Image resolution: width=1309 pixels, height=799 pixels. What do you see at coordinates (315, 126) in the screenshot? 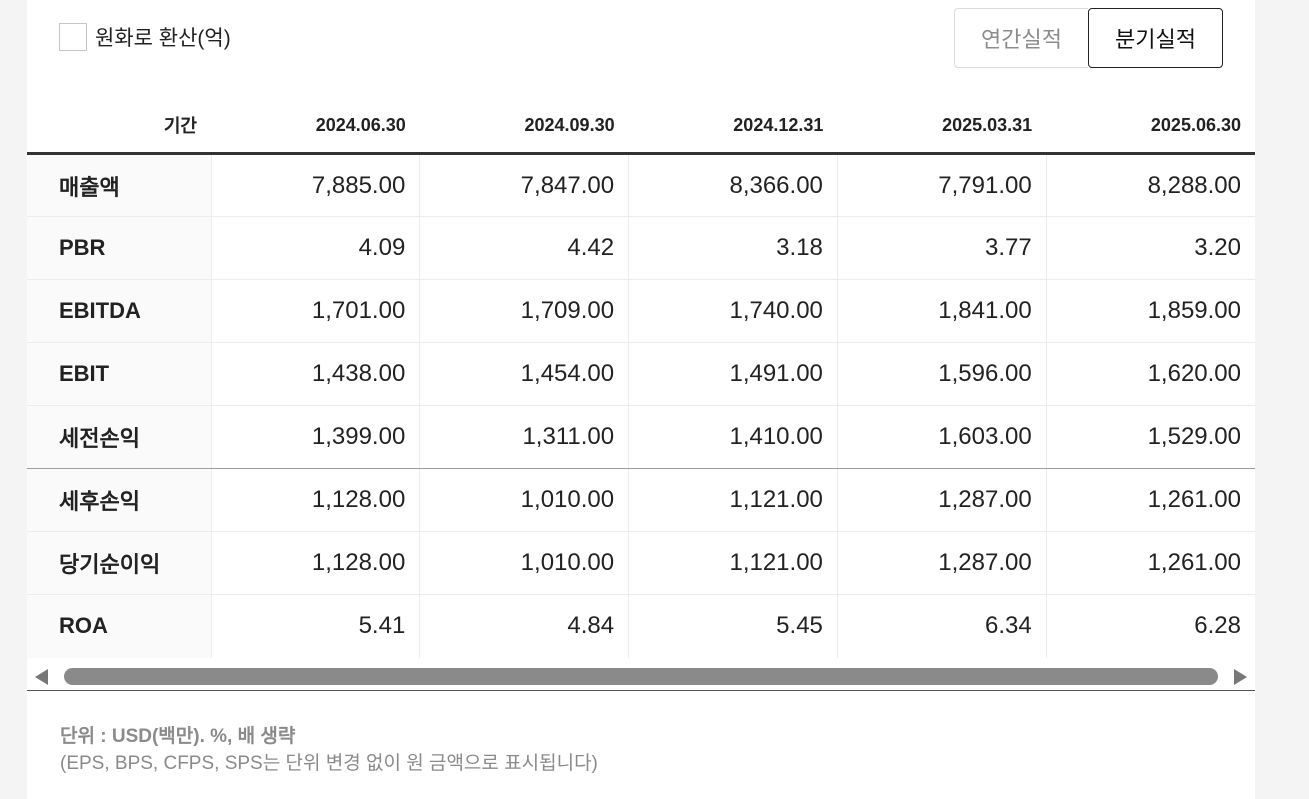
I see `column-header: 2024.06.30` at bounding box center [315, 126].